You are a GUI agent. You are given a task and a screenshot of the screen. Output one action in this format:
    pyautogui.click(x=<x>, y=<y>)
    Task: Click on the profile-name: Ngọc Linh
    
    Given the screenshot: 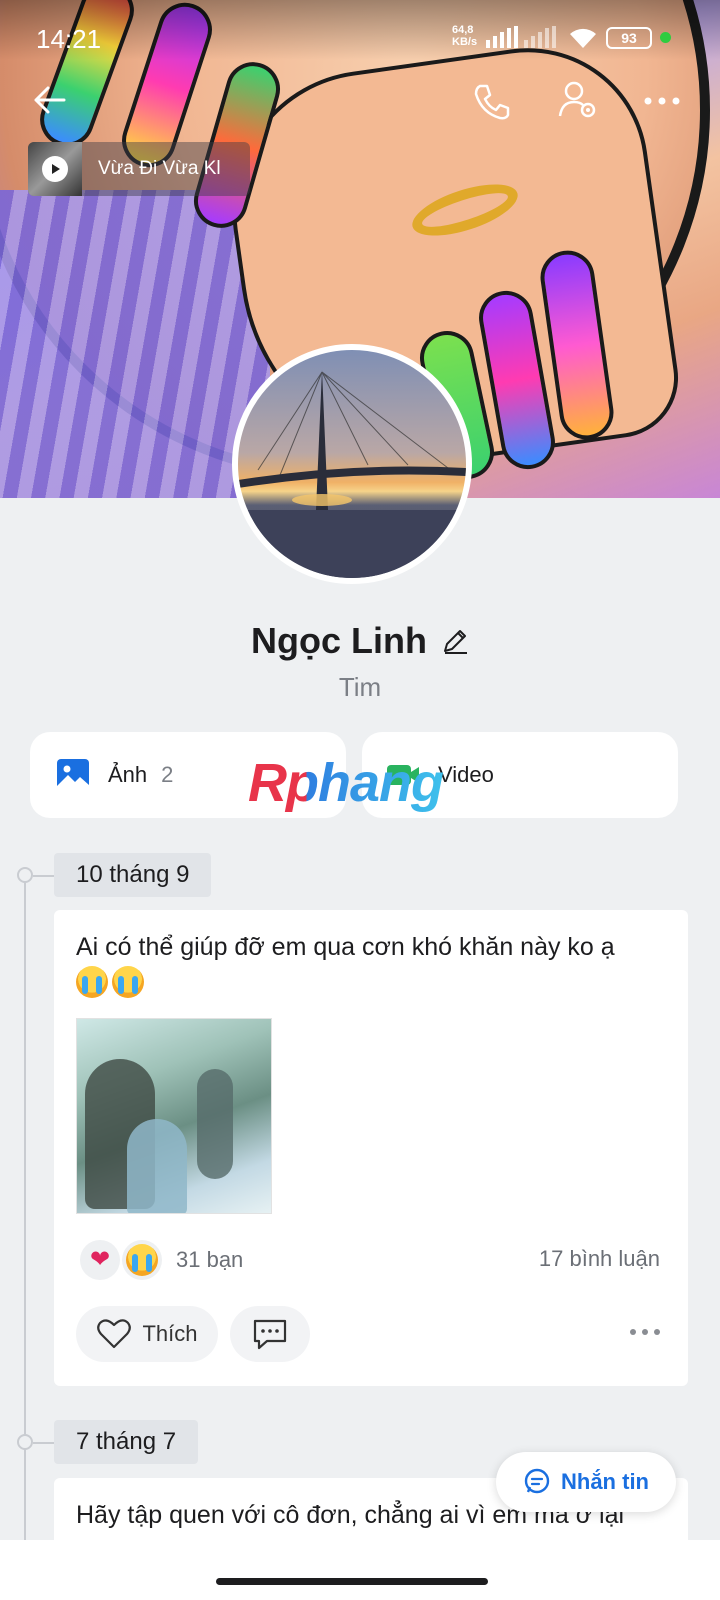 What is the action you would take?
    pyautogui.click(x=339, y=640)
    